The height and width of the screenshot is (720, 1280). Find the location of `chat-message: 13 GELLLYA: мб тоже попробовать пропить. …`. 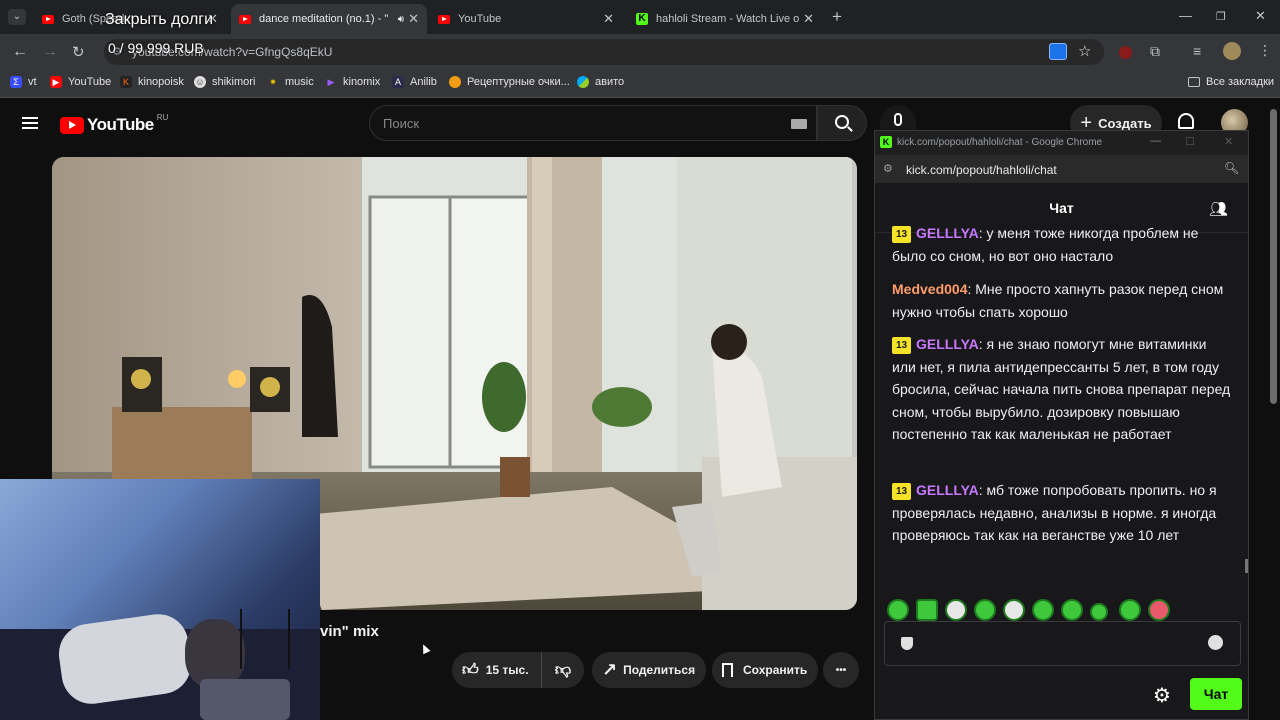

chat-message: 13 GELLLYA: мб тоже попробовать пропить. … is located at coordinates (1054, 513).